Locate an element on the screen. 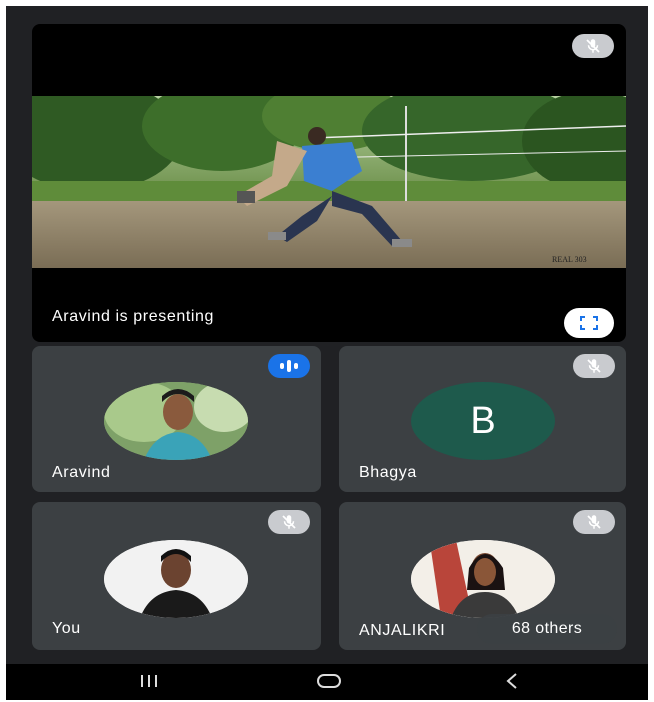 The height and width of the screenshot is (702, 654). participant-tile-anjali: ANJALIKRI 68 others is located at coordinates (482, 576).